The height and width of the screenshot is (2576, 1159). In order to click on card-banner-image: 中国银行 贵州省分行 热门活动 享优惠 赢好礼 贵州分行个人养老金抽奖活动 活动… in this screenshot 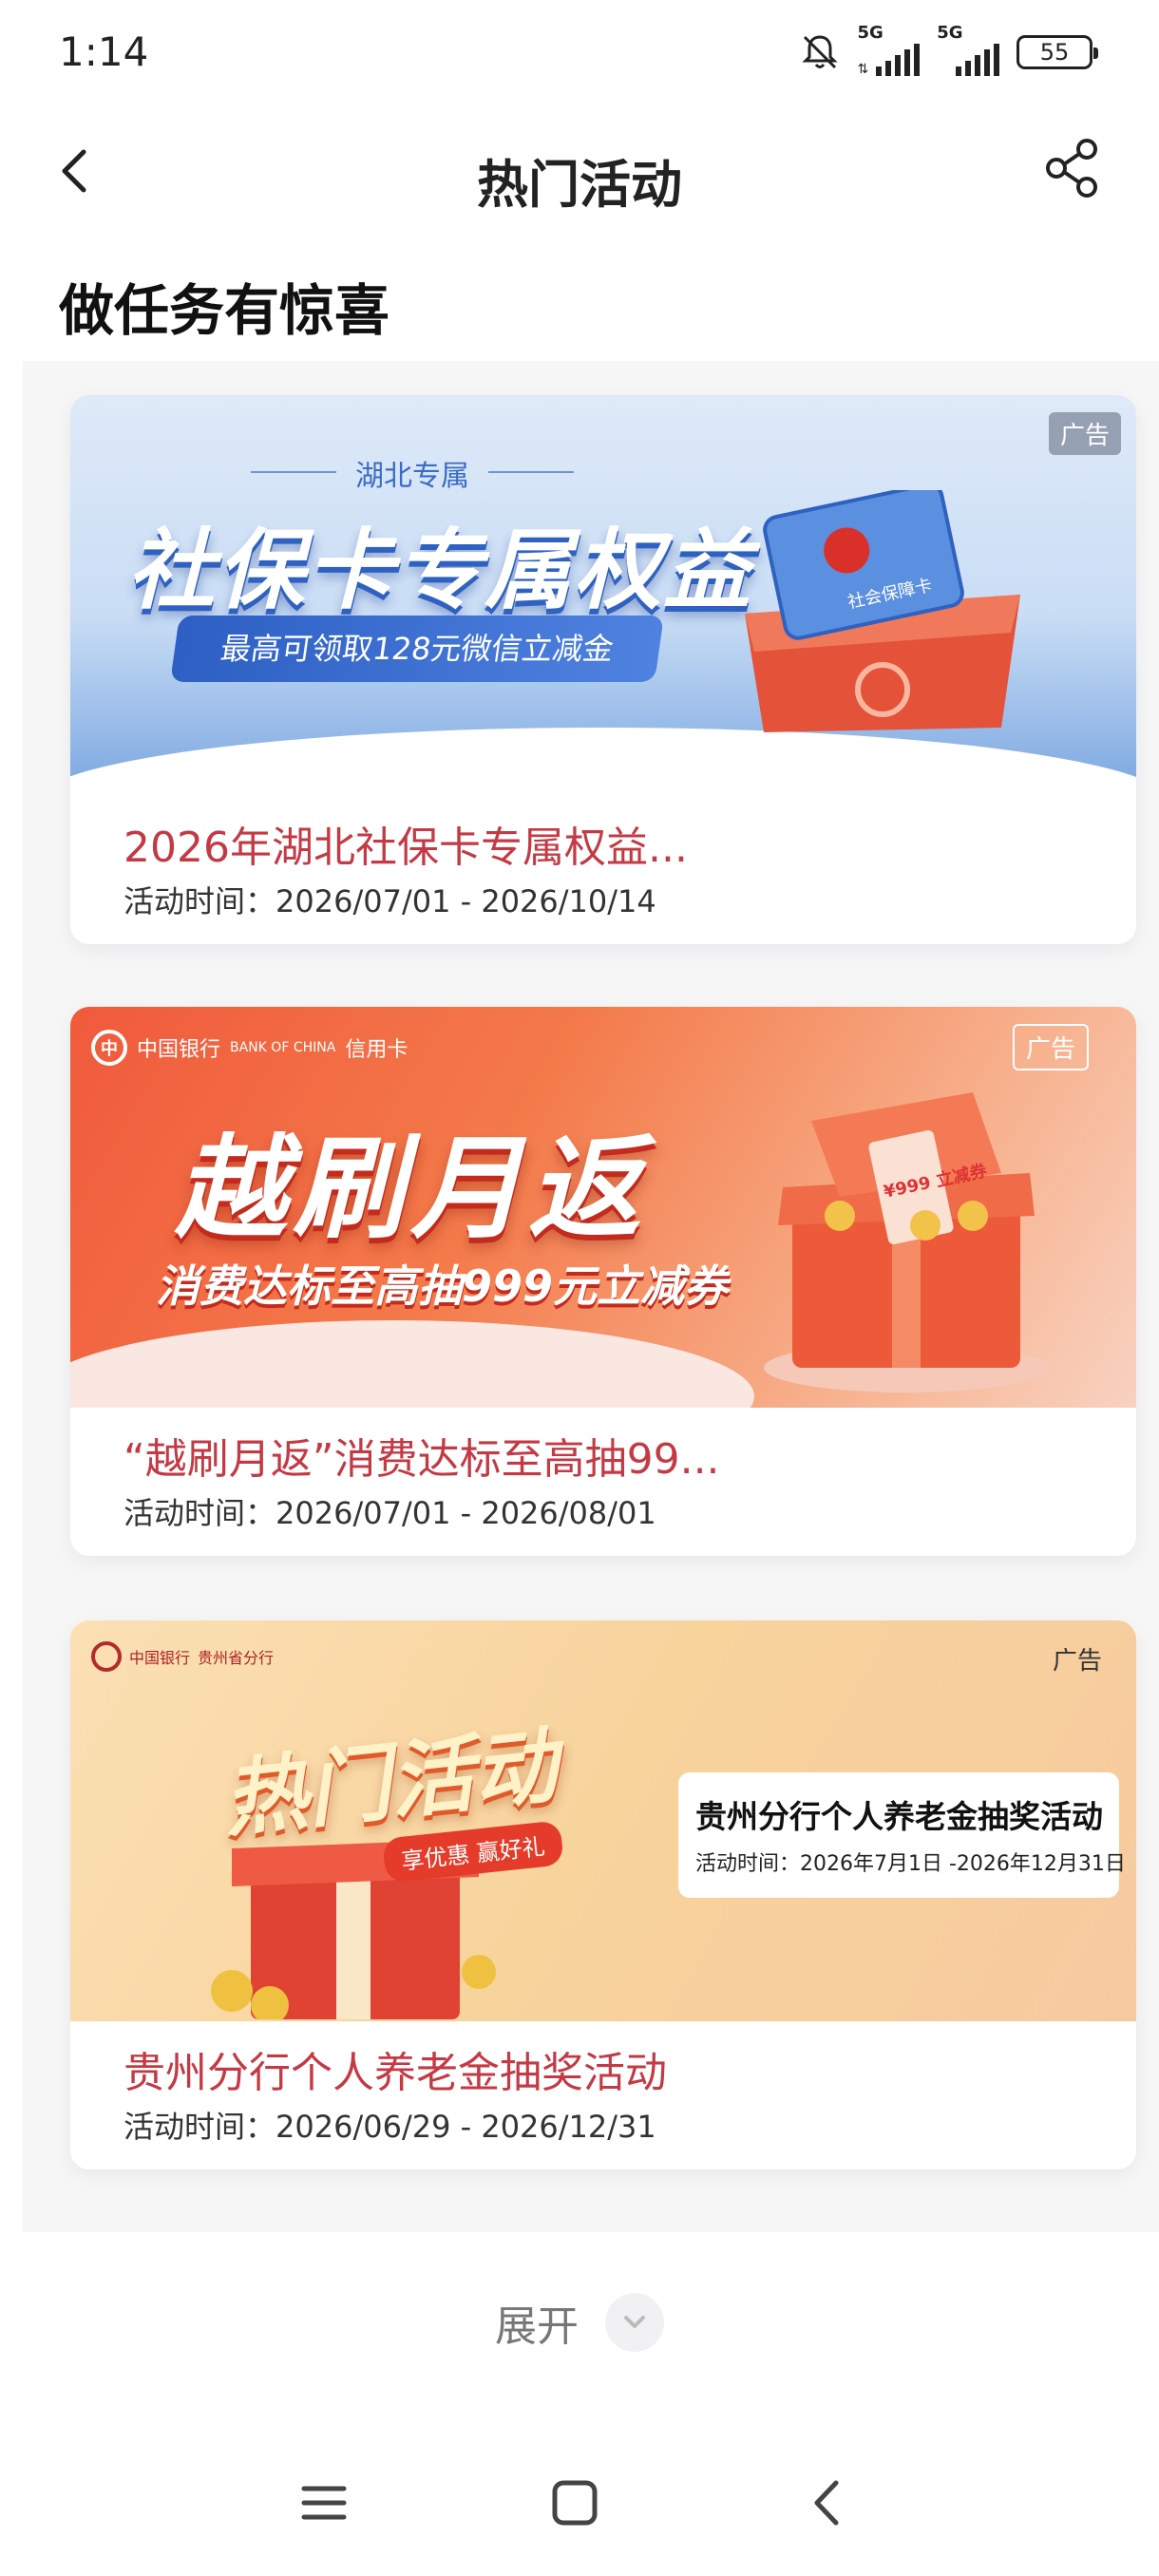, I will do `click(603, 1820)`.